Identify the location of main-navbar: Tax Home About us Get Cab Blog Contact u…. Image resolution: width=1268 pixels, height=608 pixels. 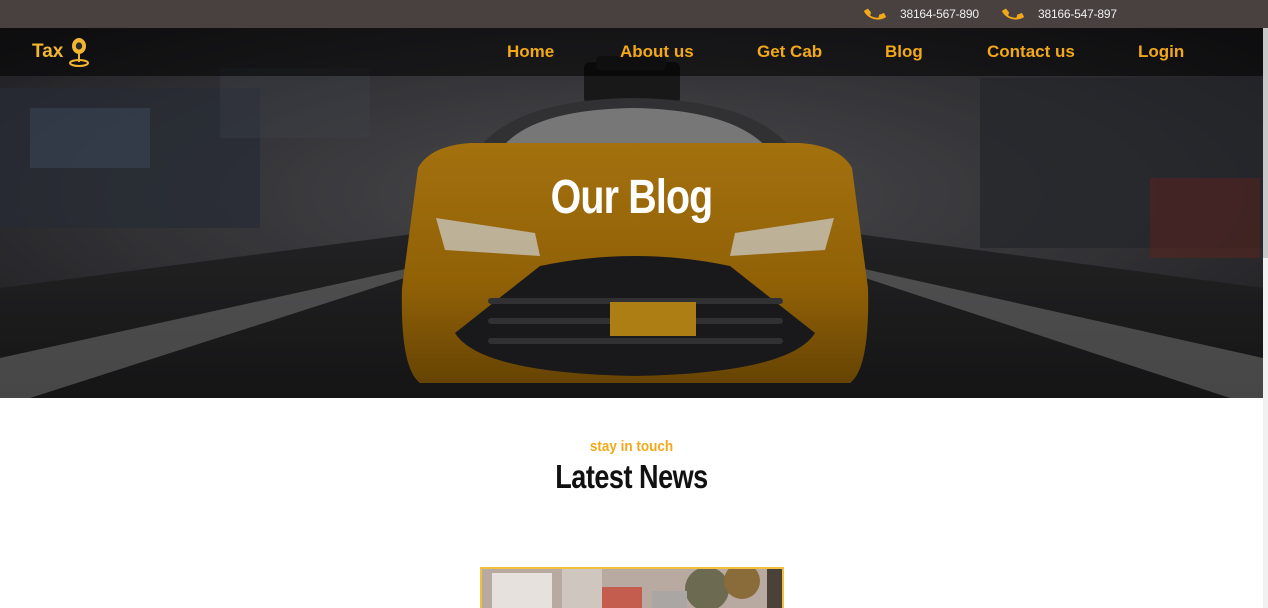
(631, 52).